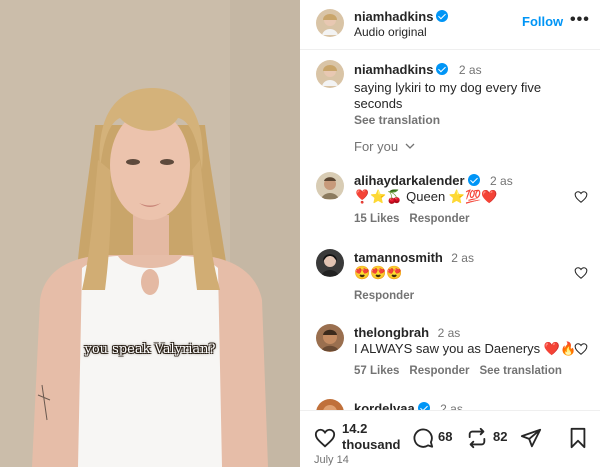  Describe the element at coordinates (470, 70) in the screenshot. I see `caption-time: 2 as` at that location.